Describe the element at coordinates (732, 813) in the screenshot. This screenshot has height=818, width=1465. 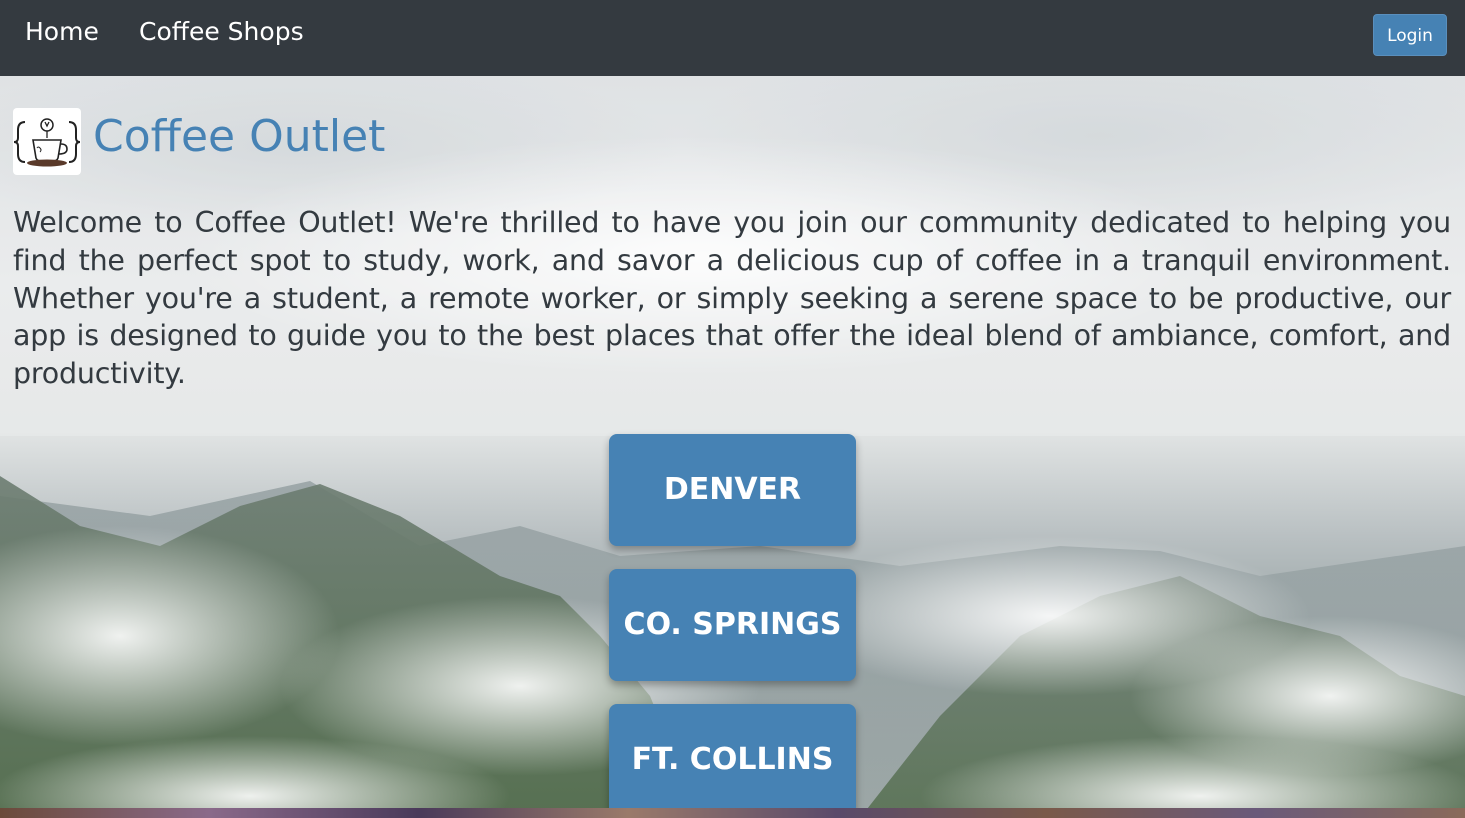
I see `footer-decoration` at that location.